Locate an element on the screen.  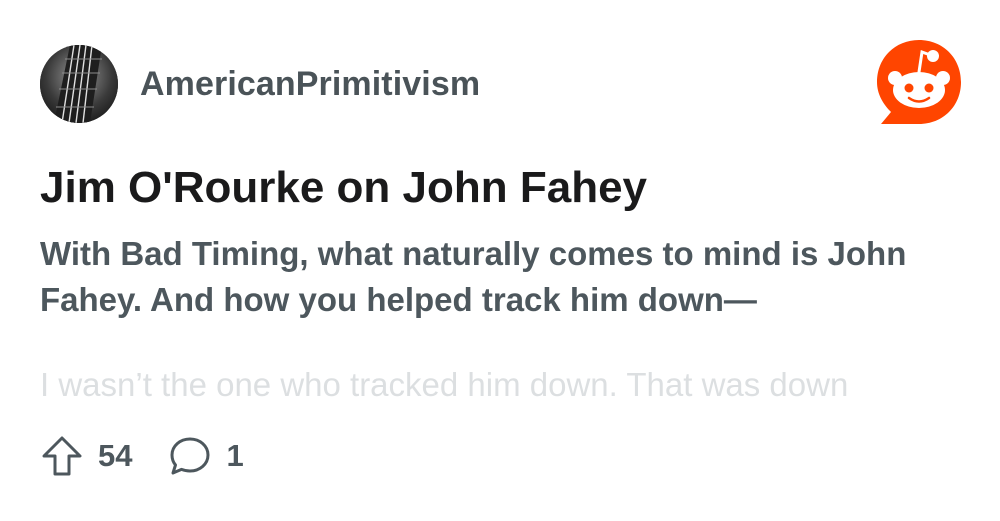
upvote-arrow-icon is located at coordinates (62, 456).